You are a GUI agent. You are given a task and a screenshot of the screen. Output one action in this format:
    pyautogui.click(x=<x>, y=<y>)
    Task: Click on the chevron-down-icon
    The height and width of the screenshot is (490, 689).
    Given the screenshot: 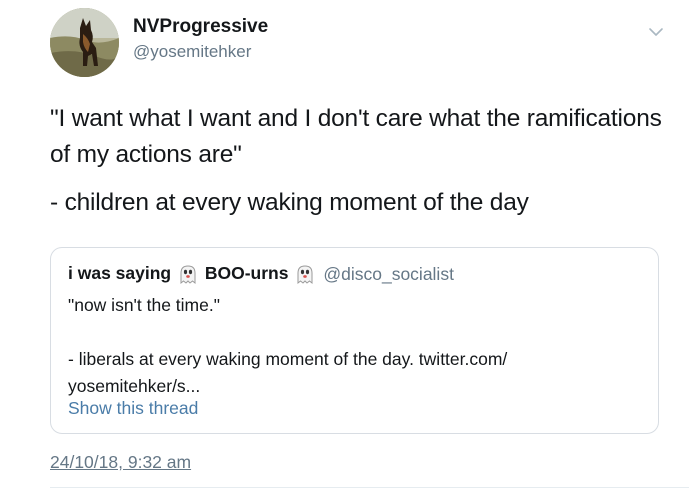 What is the action you would take?
    pyautogui.click(x=656, y=32)
    